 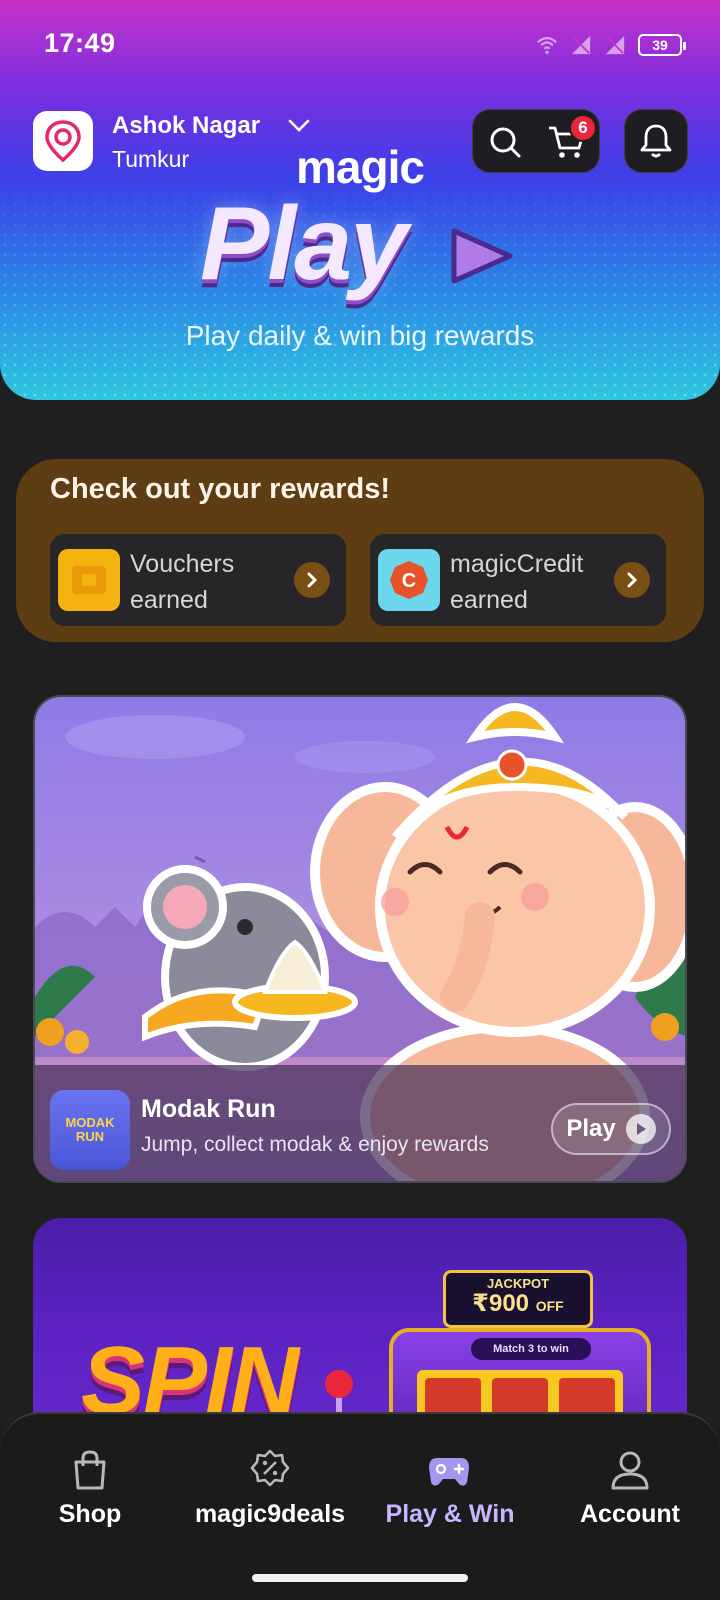 I want to click on game-title: Modak Run, so click(x=208, y=1109).